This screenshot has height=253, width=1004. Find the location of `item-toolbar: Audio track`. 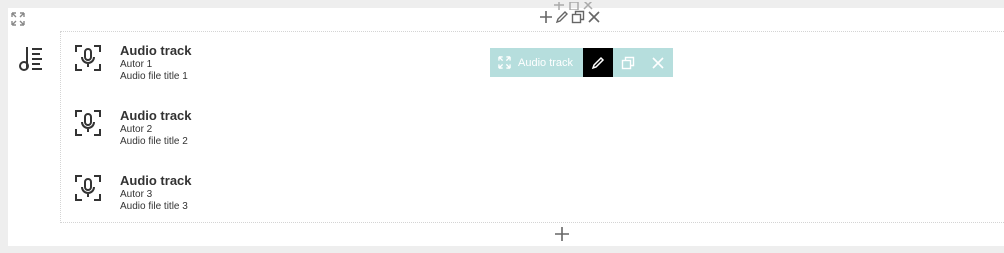

item-toolbar: Audio track is located at coordinates (582, 62).